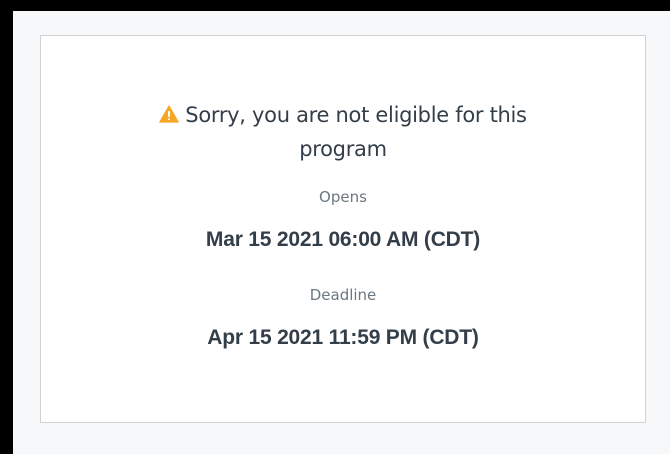 This screenshot has width=670, height=454. I want to click on eligibility-message-text: Sorry, you are not eligible for this, so click(356, 115).